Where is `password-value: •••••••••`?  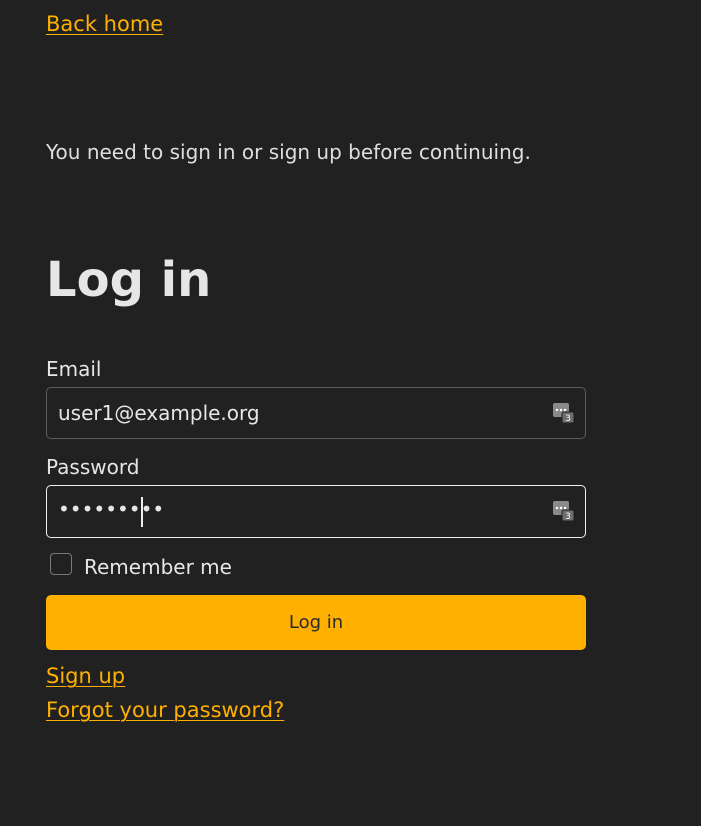
password-value: ••••••••• is located at coordinates (111, 509).